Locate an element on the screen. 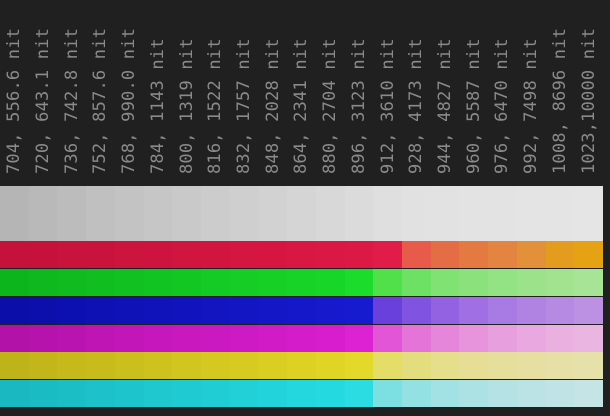 The width and height of the screenshot is (610, 416). column-label: 704, 556.6 nit is located at coordinates (14, 90).